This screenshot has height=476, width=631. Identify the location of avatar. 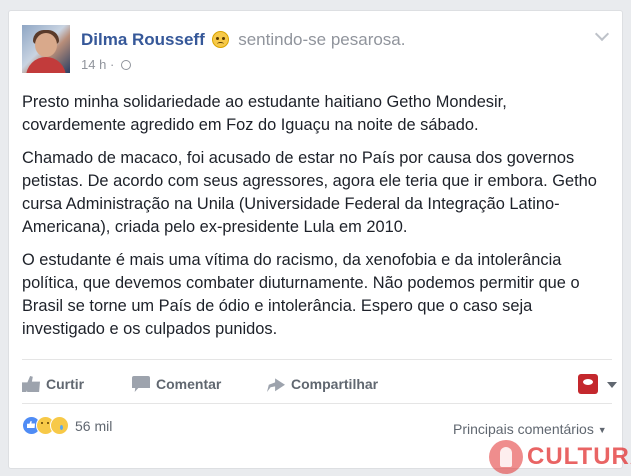
(46, 49).